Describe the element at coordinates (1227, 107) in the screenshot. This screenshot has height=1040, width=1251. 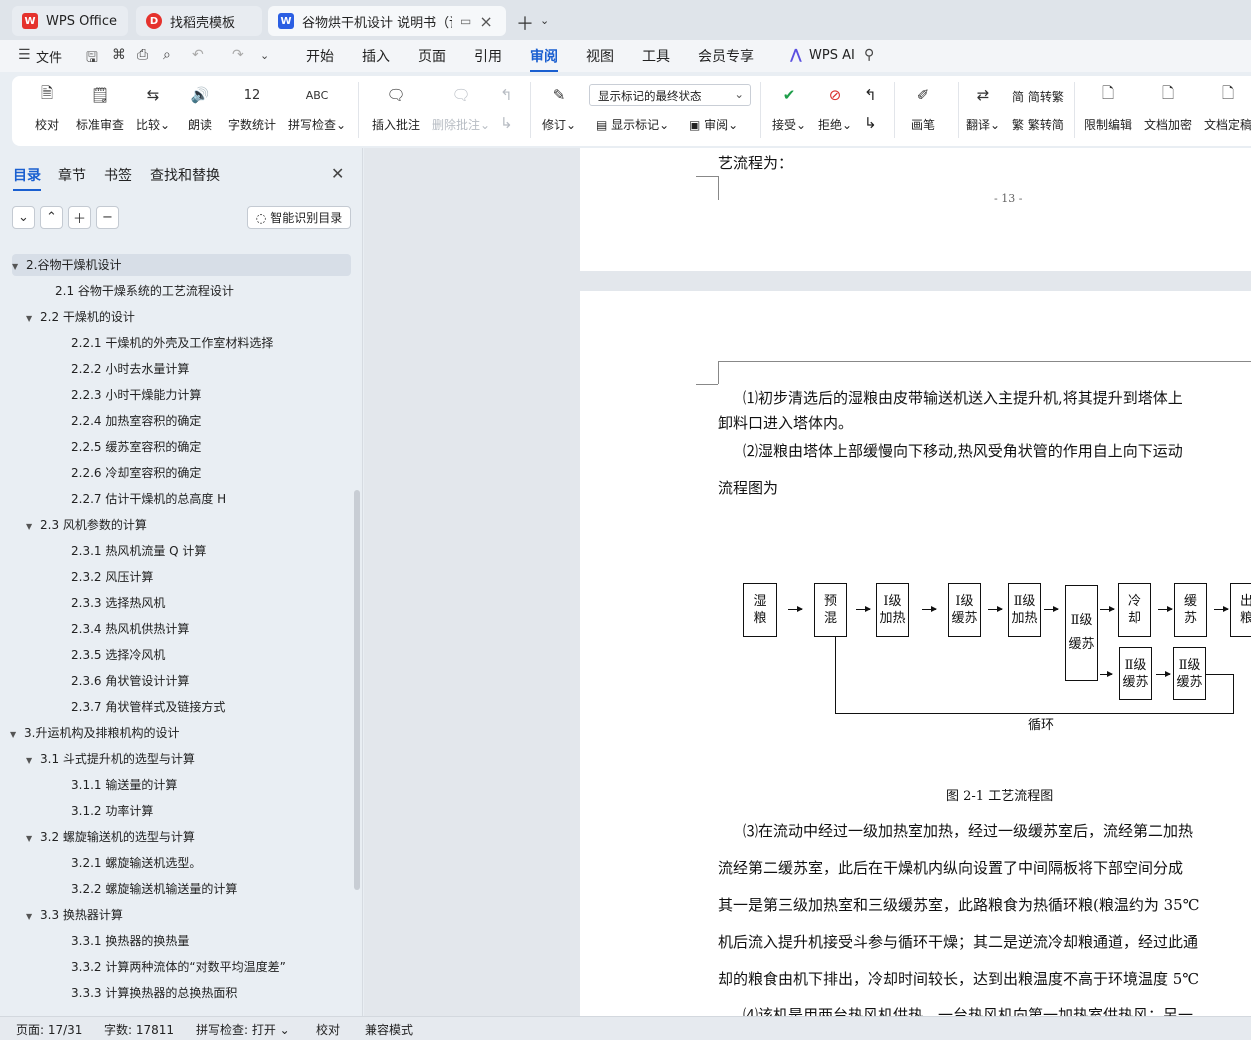
I see `finalize-doc-button: 🗋 文档定稿` at that location.